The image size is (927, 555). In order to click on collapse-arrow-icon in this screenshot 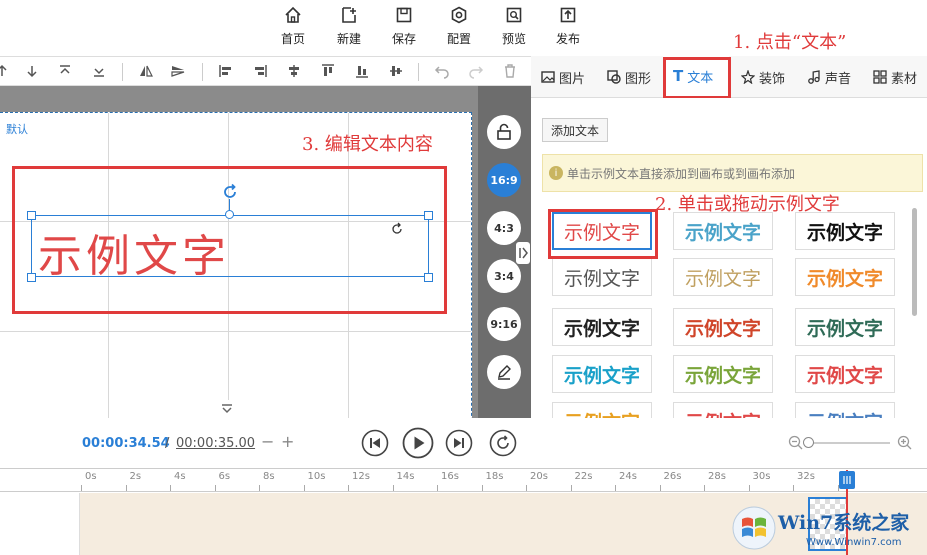, I will do `click(523, 253)`.